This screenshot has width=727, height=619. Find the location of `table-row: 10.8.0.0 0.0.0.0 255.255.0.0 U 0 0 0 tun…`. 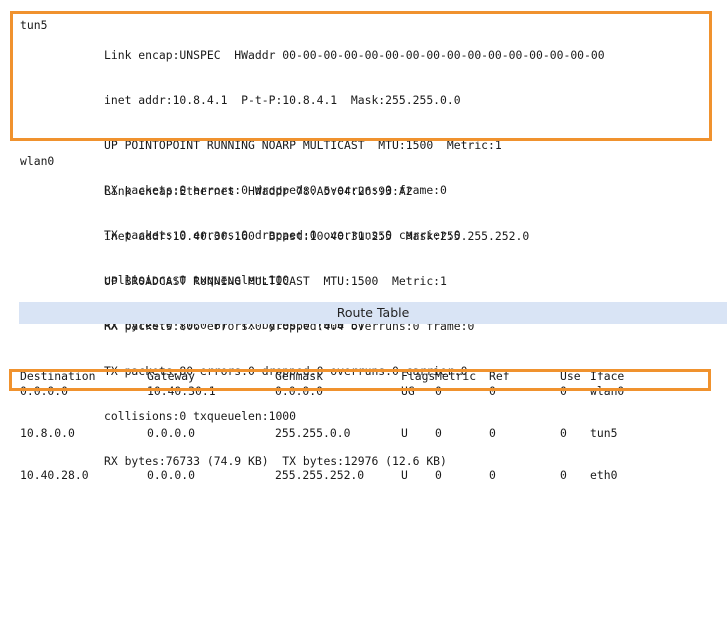

table-row: 10.8.0.0 0.0.0.0 255.255.0.0 U 0 0 0 tun… is located at coordinates (318, 433).